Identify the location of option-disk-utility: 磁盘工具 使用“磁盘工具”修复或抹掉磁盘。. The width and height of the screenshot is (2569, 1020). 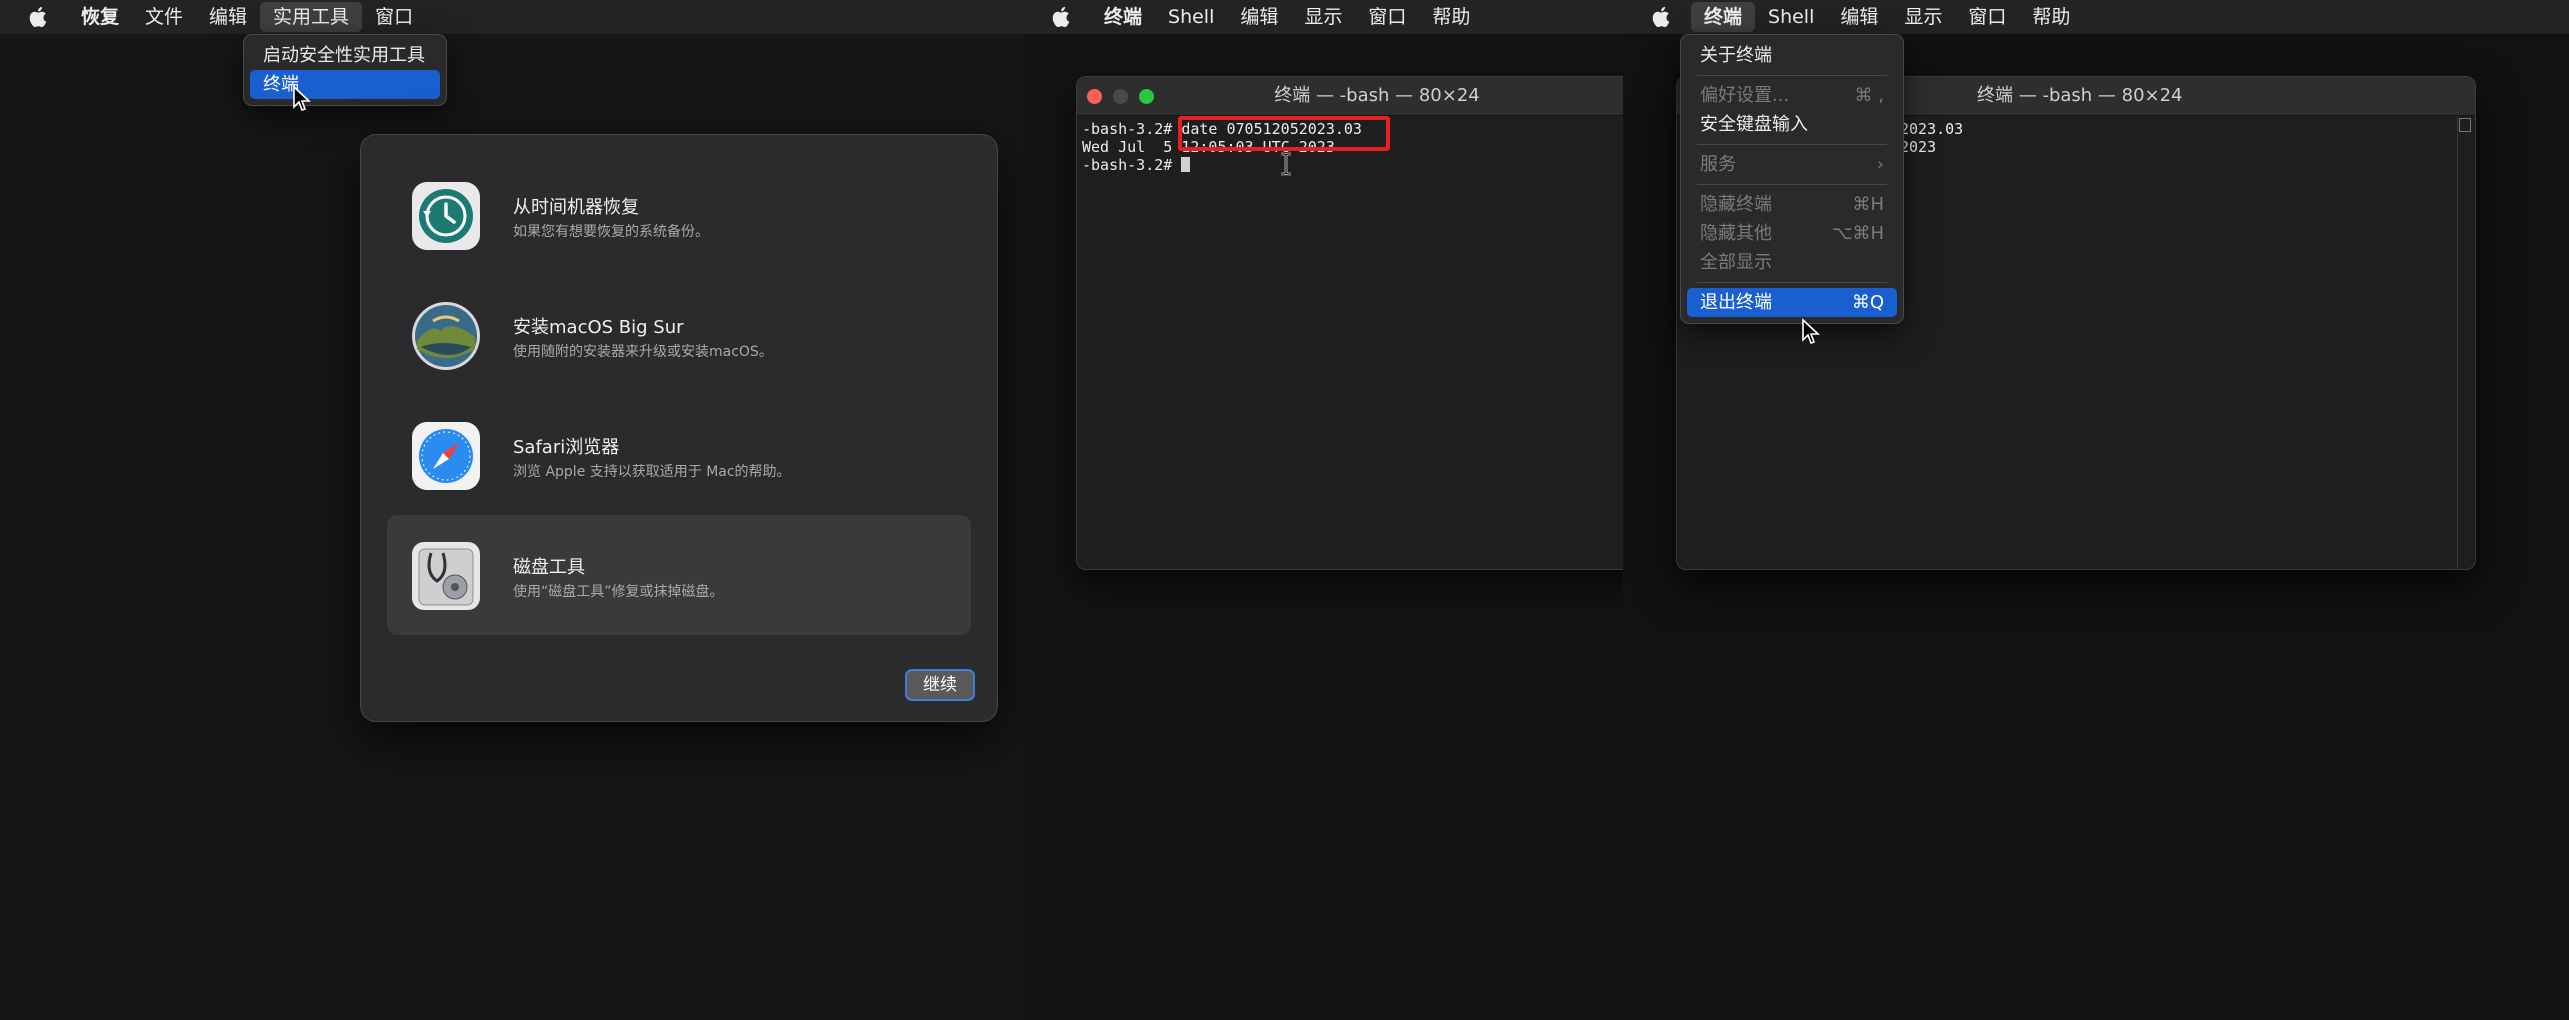
(679, 575).